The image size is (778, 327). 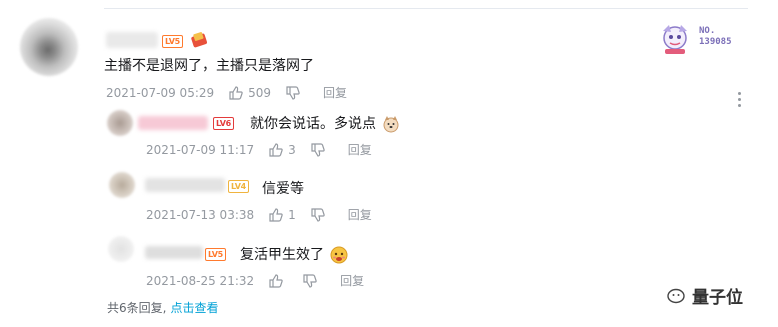 What do you see at coordinates (741, 101) in the screenshot?
I see `more-options-icon` at bounding box center [741, 101].